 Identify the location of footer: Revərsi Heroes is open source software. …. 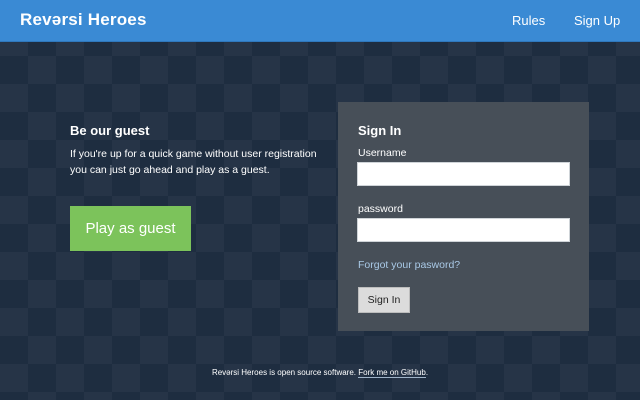
(320, 373).